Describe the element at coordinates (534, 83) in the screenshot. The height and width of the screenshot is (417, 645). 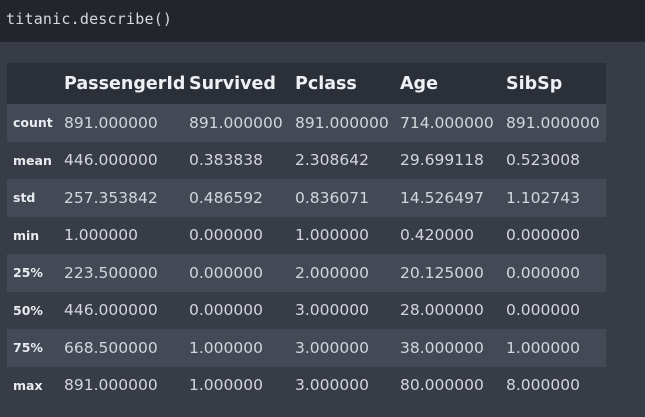
I see `column-header: SibSp` at that location.